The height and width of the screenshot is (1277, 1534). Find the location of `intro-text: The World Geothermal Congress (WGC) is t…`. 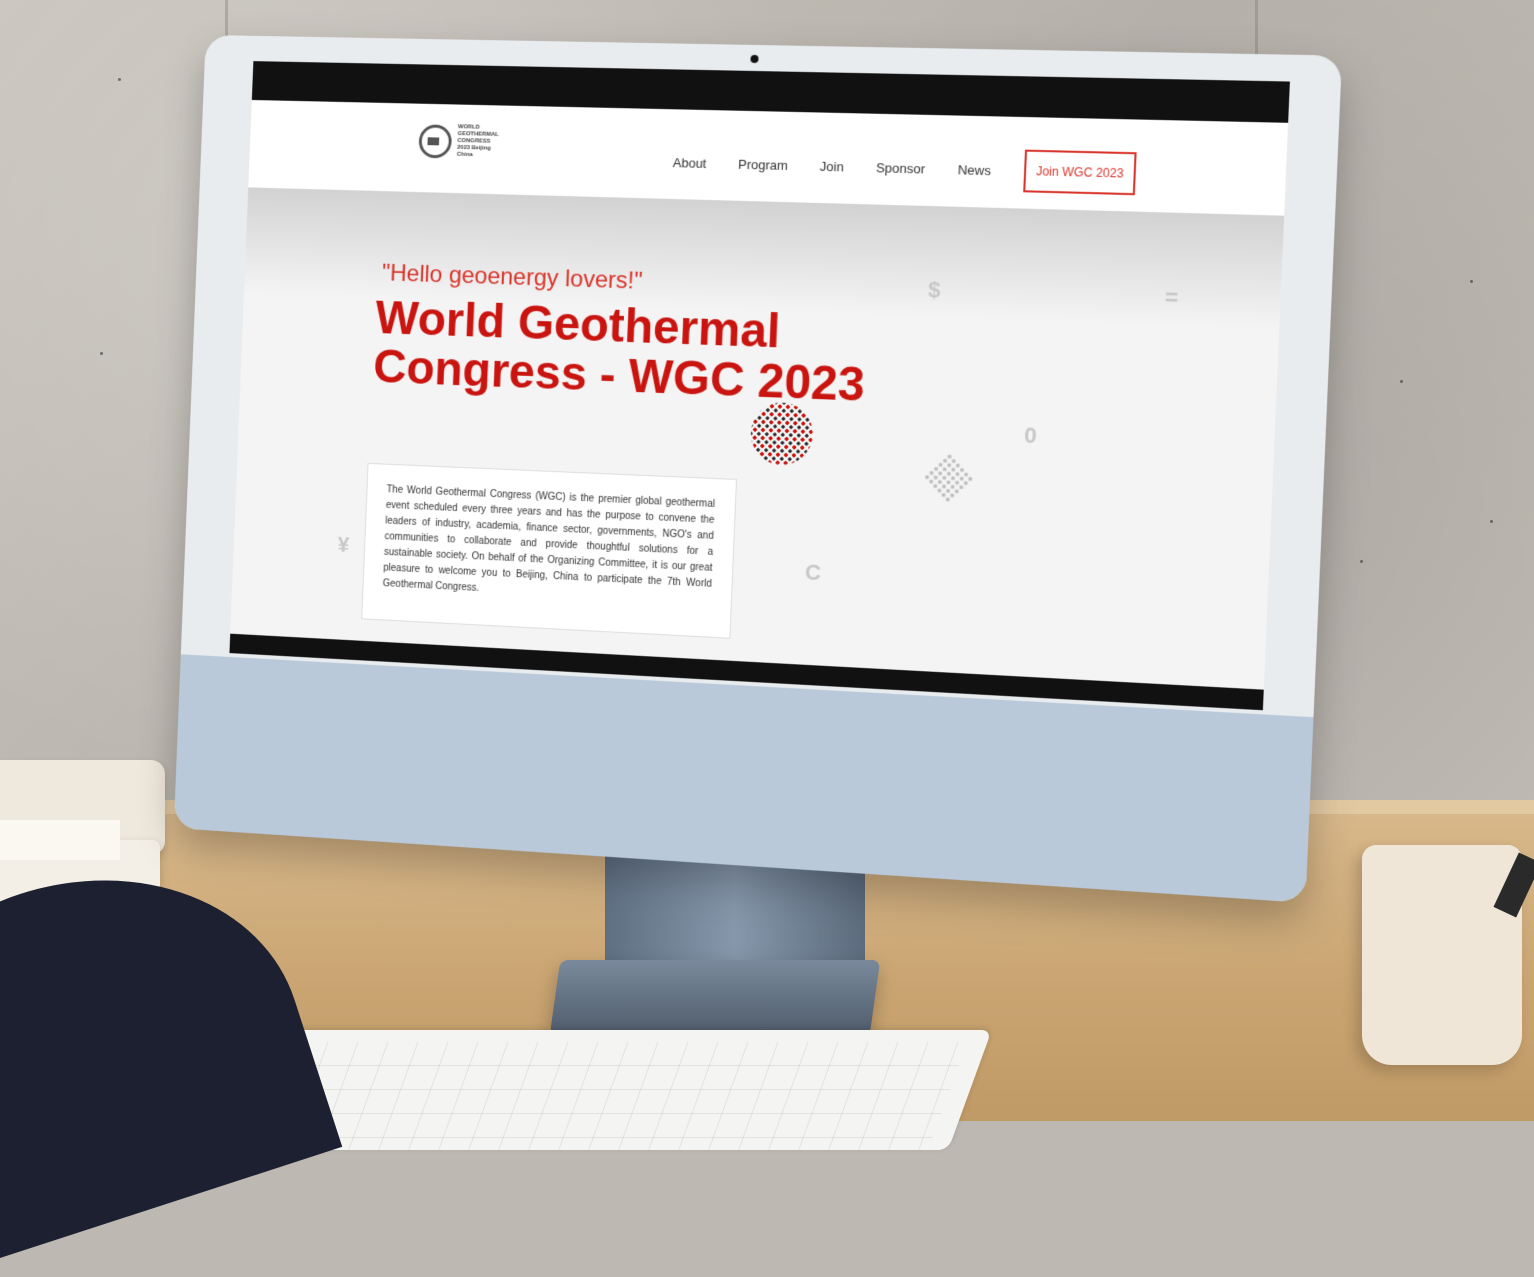

intro-text: The World Geothermal Congress (WGC) is t… is located at coordinates (548, 539).